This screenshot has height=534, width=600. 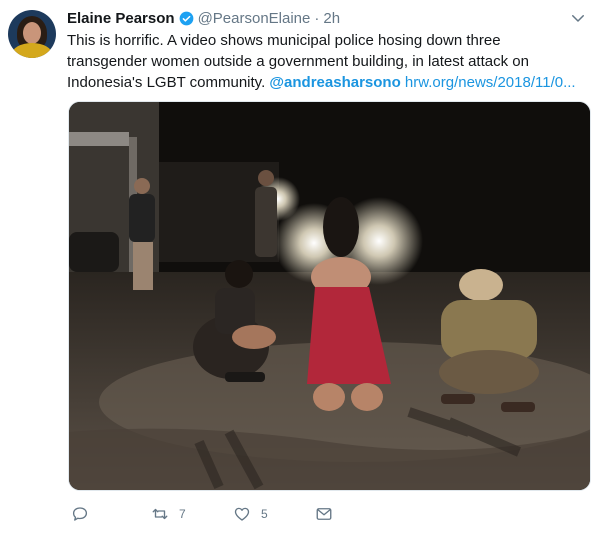 What do you see at coordinates (264, 514) in the screenshot?
I see `like-count: 5` at bounding box center [264, 514].